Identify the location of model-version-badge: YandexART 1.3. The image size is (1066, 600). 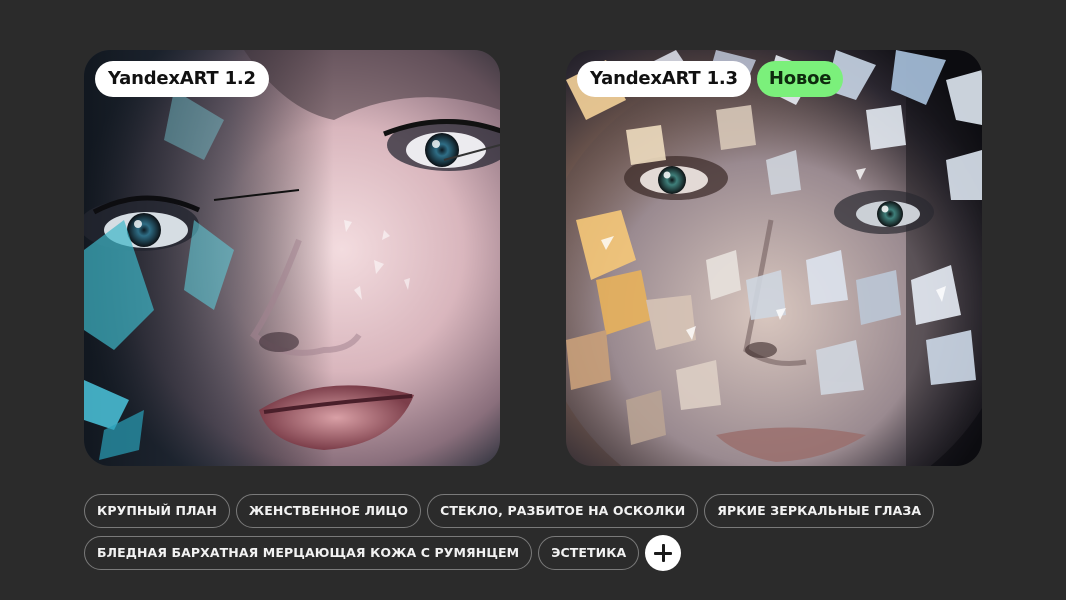
(664, 79).